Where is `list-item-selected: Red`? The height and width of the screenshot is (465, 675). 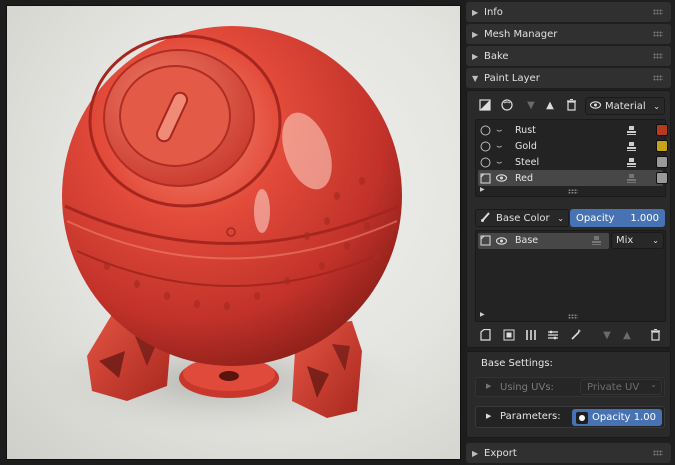
list-item-selected: Red is located at coordinates (573, 178).